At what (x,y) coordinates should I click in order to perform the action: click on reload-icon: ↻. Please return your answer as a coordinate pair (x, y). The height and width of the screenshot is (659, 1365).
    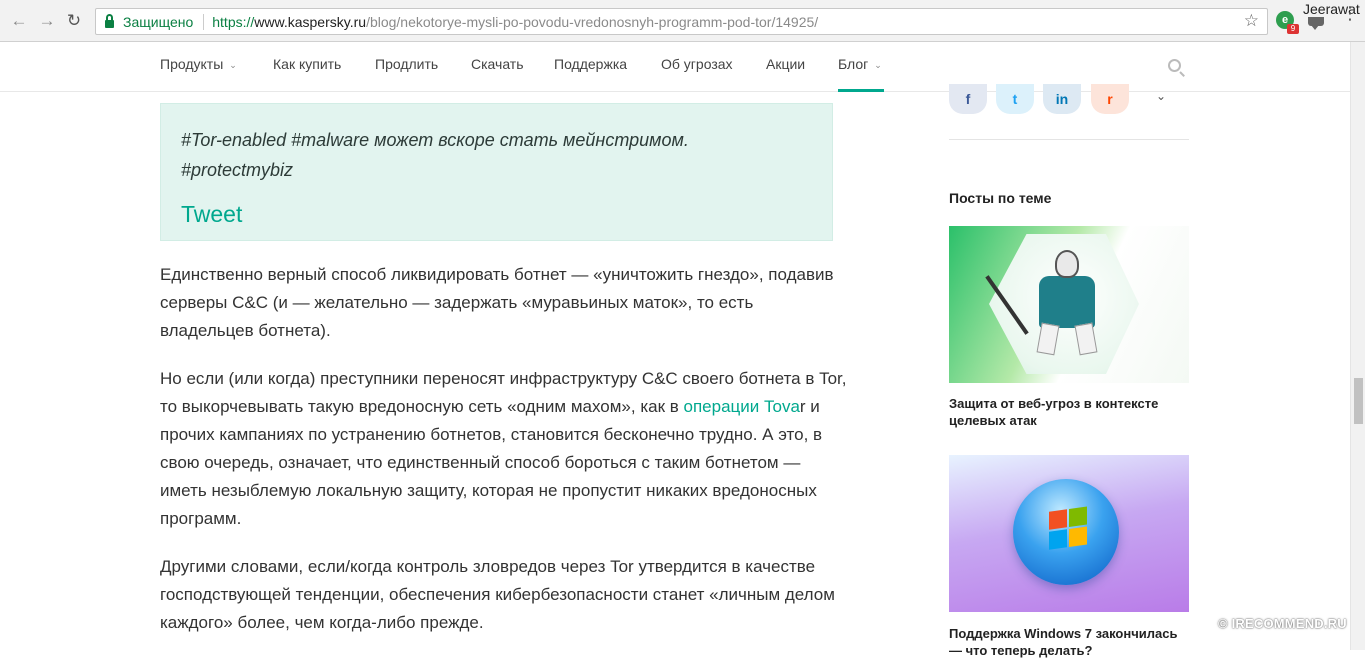
    Looking at the image, I should click on (74, 21).